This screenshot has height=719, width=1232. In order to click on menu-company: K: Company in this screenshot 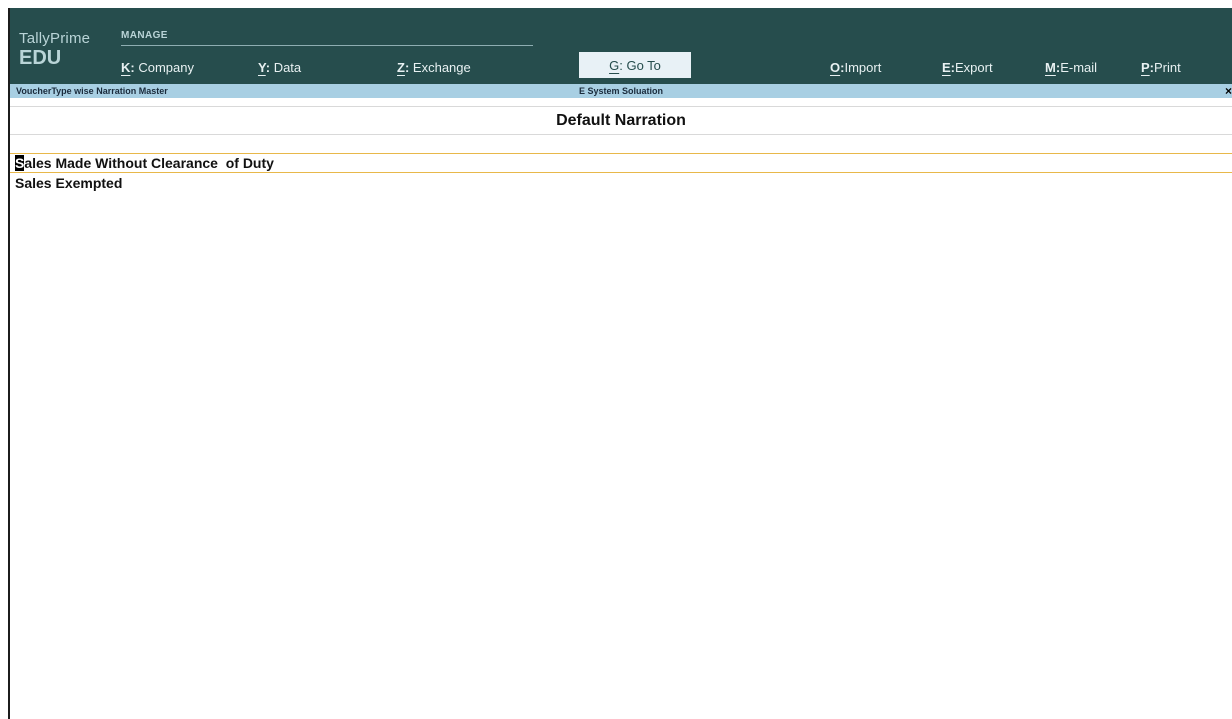, I will do `click(157, 67)`.